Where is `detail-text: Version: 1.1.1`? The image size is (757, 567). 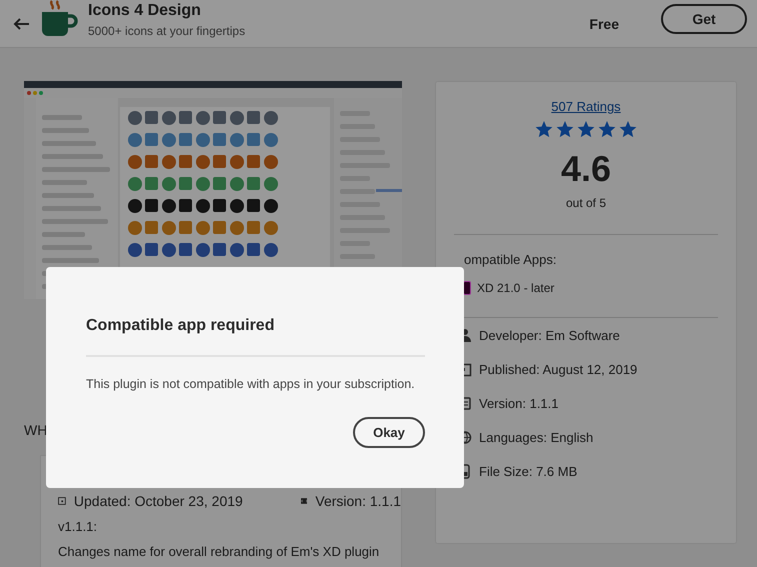 detail-text: Version: 1.1.1 is located at coordinates (518, 403).